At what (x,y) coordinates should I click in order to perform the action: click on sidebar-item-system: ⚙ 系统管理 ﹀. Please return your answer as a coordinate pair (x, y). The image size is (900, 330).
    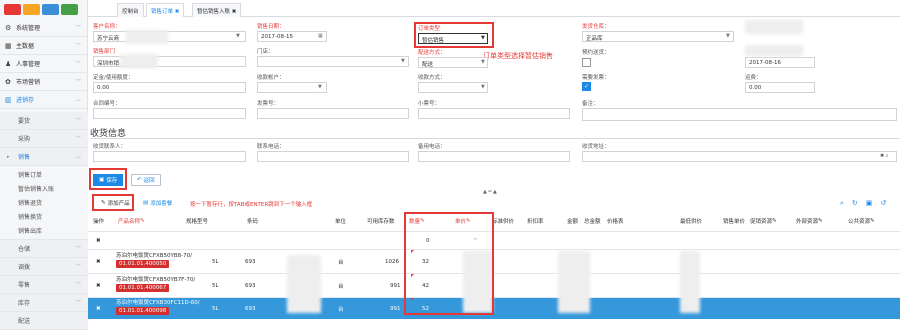
    Looking at the image, I should click on (44, 28).